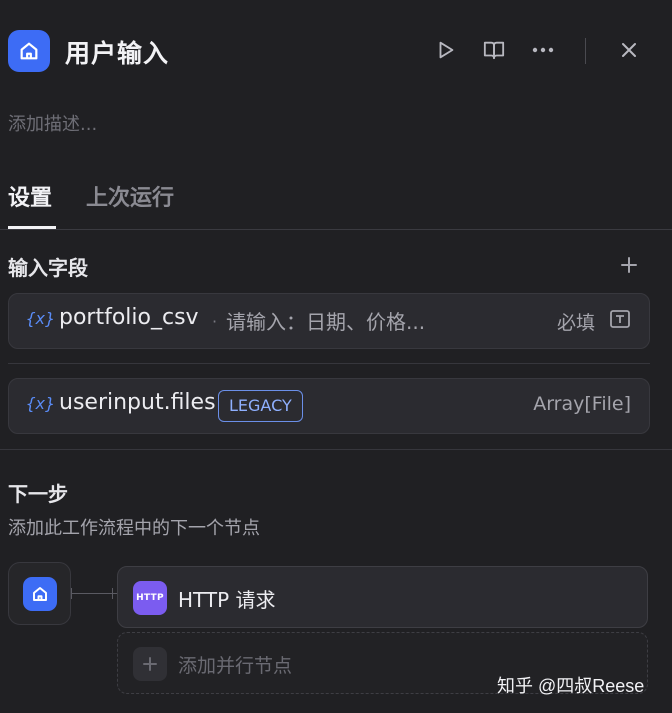 This screenshot has width=672, height=713. What do you see at coordinates (629, 50) in the screenshot?
I see `close-icon` at bounding box center [629, 50].